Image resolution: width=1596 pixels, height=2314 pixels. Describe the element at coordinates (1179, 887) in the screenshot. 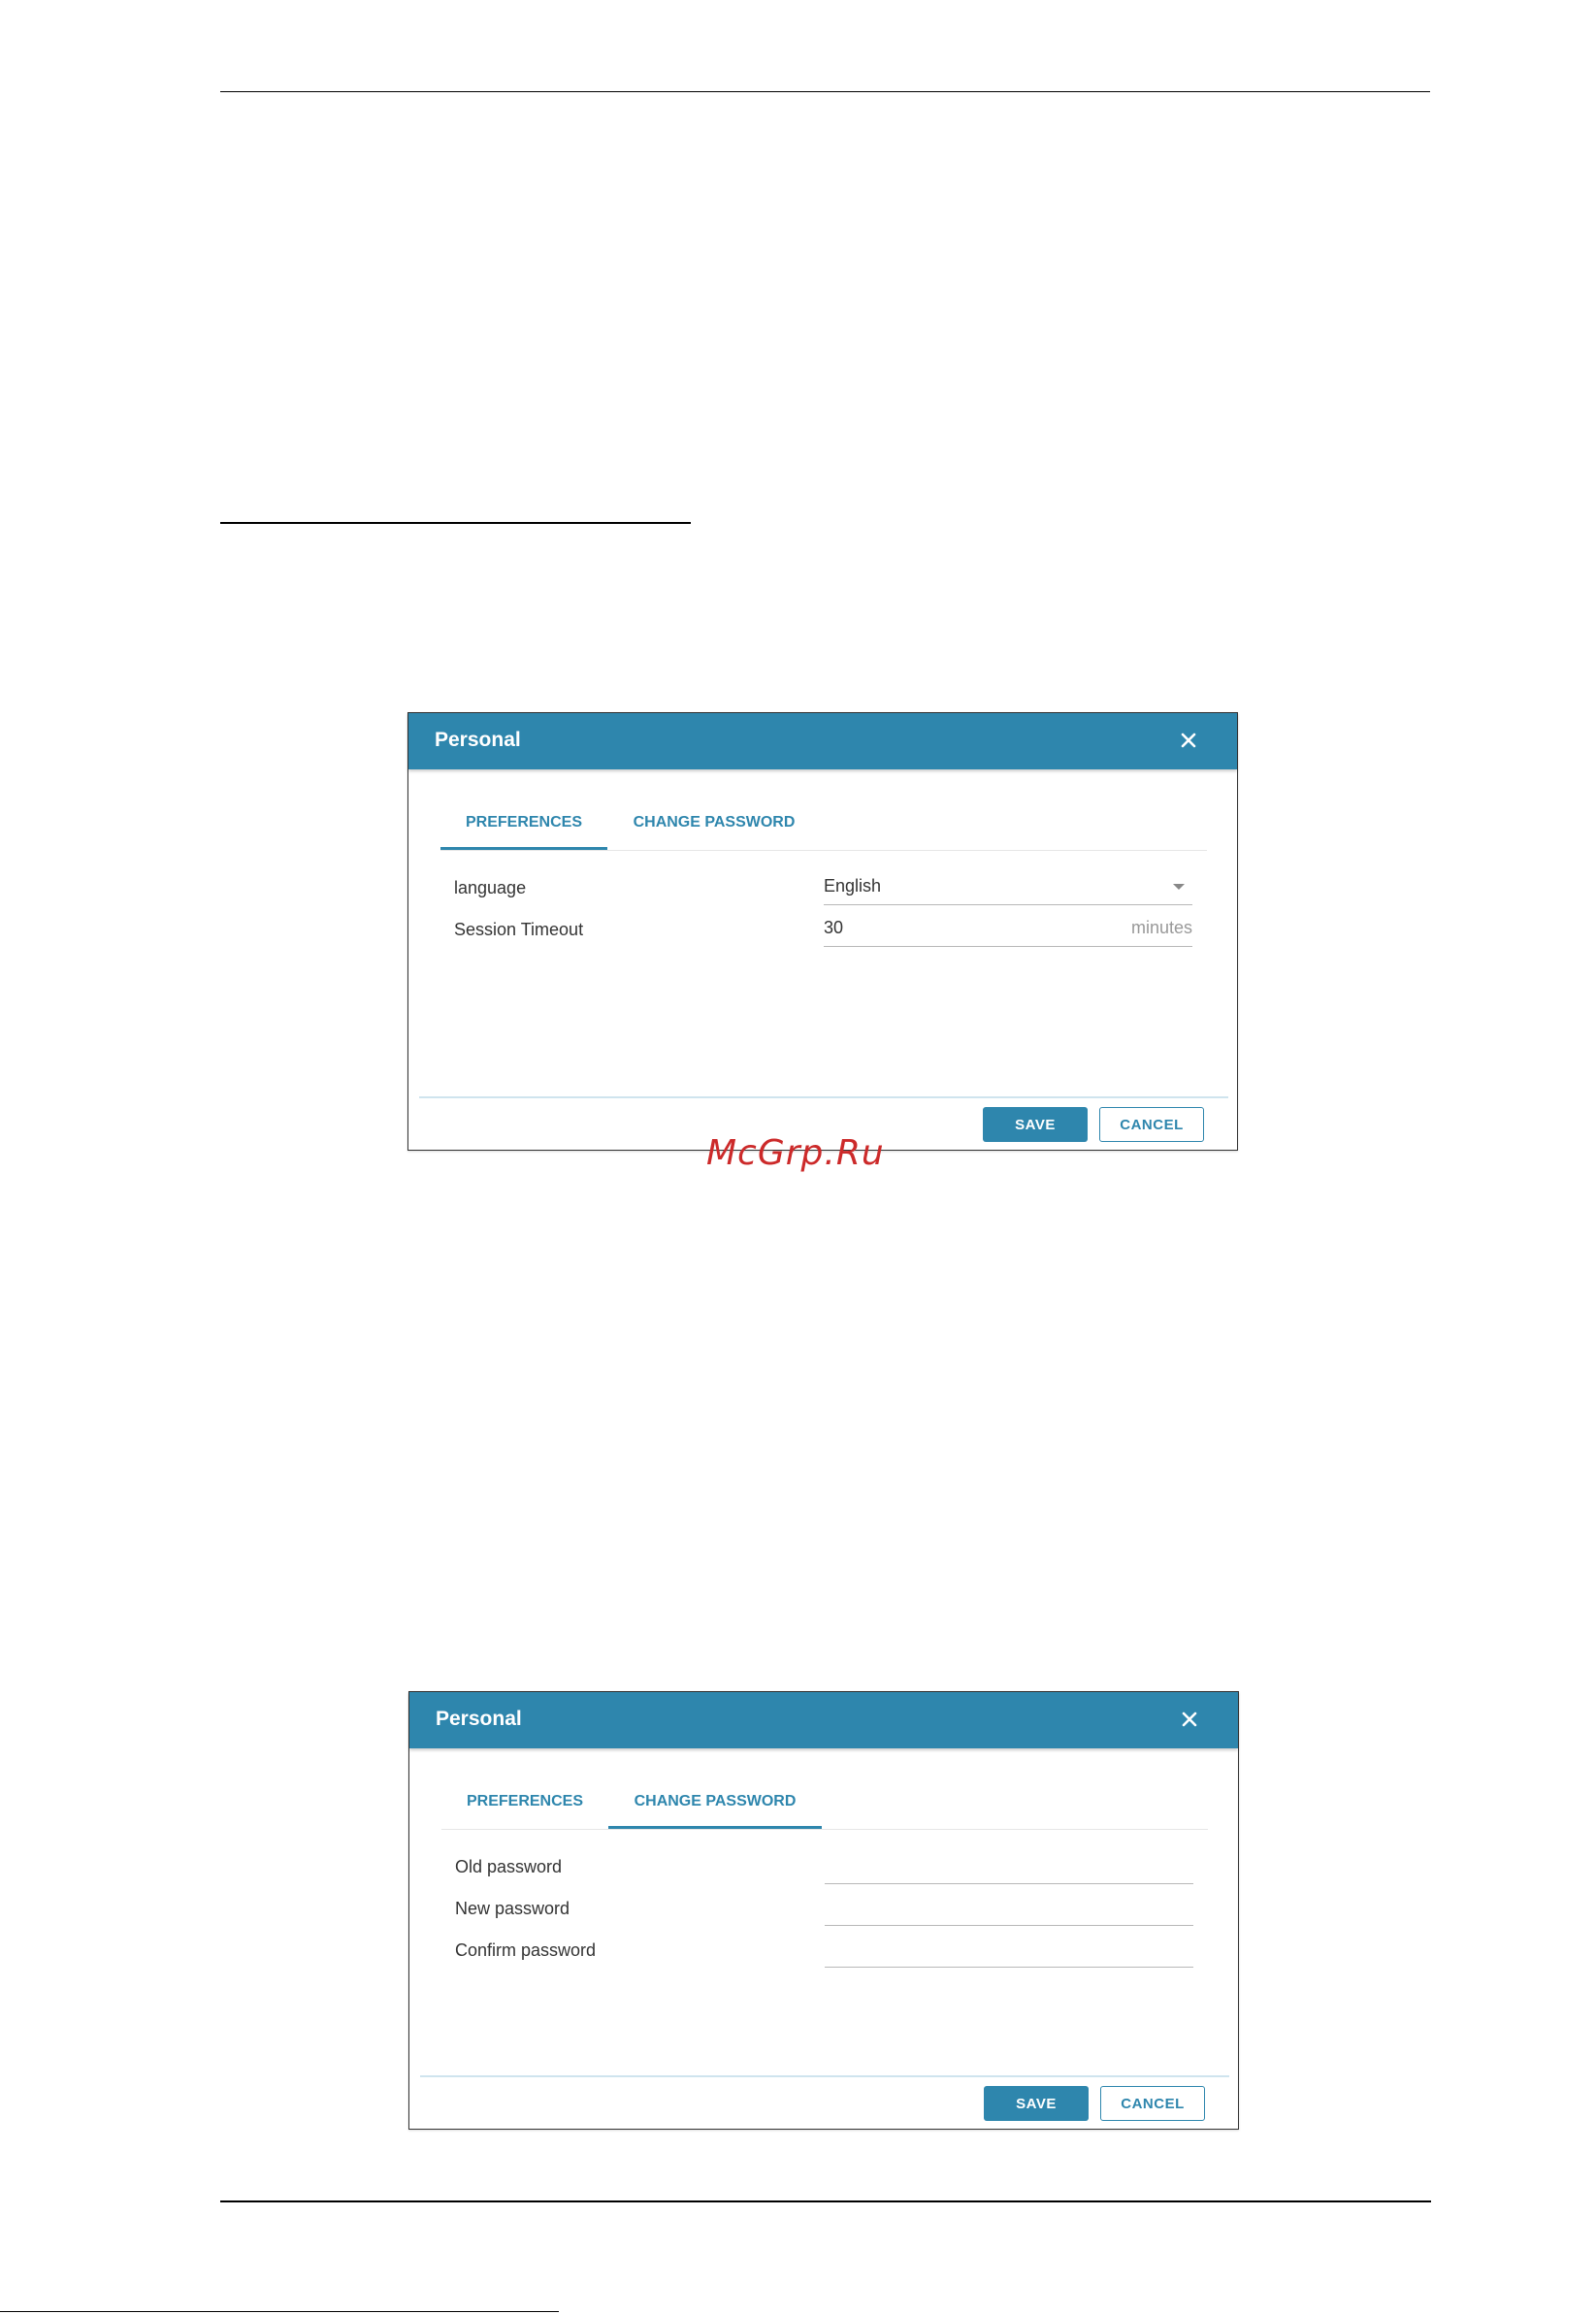

I see `dropdown-arrow-icon` at that location.